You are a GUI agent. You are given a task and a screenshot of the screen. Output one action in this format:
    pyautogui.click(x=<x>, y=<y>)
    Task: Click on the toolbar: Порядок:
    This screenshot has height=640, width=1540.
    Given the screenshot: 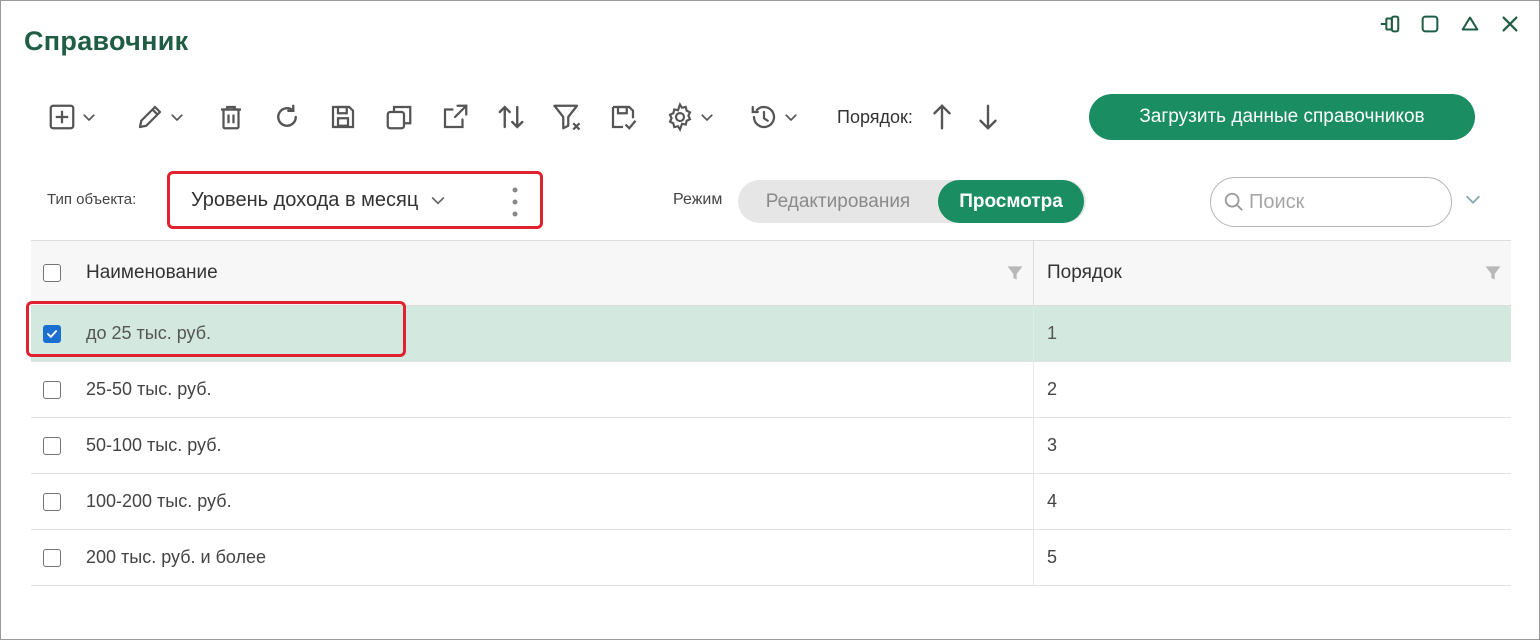 What is the action you would take?
    pyautogui.click(x=522, y=117)
    